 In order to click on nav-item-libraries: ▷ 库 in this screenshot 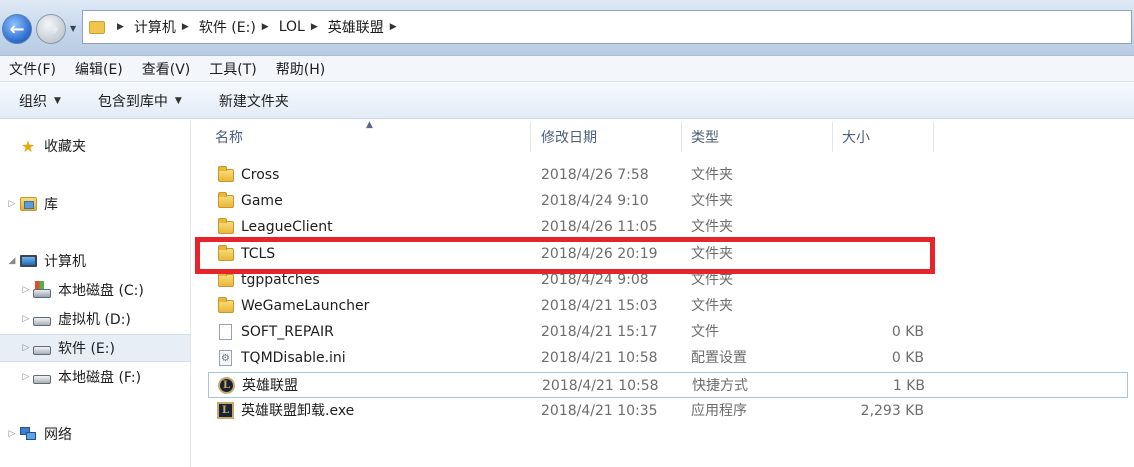, I will do `click(95, 204)`.